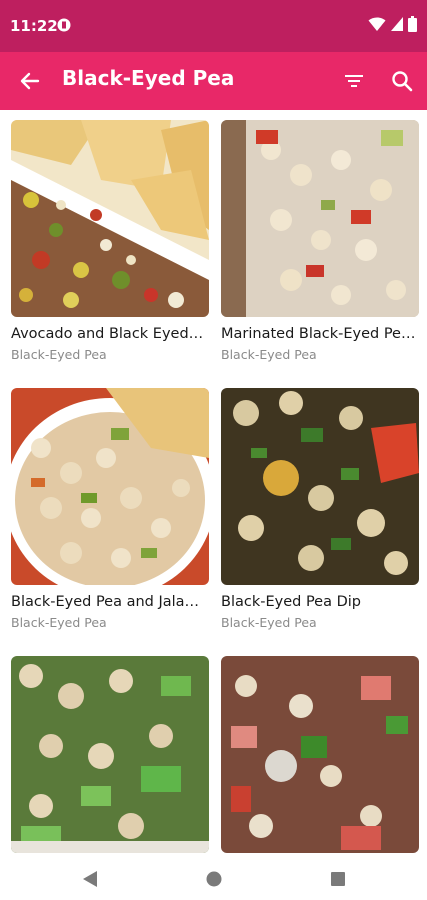 This screenshot has height=900, width=427. I want to click on status-time: 11:22, so click(34, 26).